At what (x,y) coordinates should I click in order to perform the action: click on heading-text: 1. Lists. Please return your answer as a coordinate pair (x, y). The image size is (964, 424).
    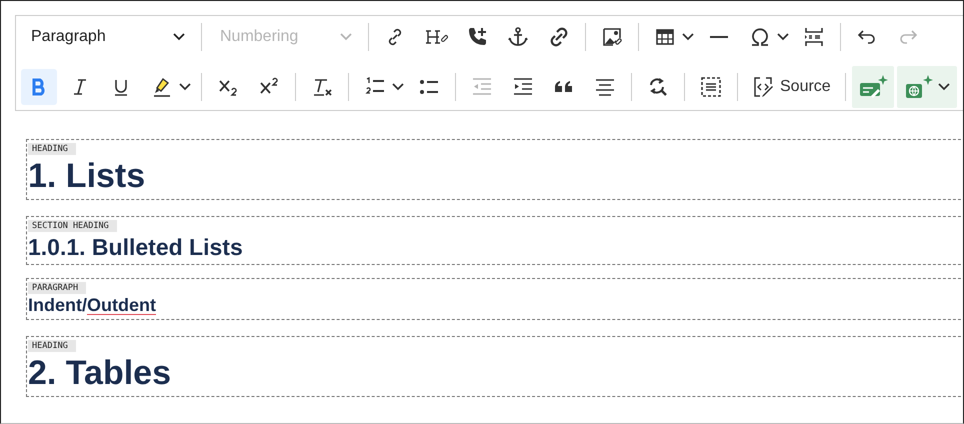
    Looking at the image, I should click on (87, 176).